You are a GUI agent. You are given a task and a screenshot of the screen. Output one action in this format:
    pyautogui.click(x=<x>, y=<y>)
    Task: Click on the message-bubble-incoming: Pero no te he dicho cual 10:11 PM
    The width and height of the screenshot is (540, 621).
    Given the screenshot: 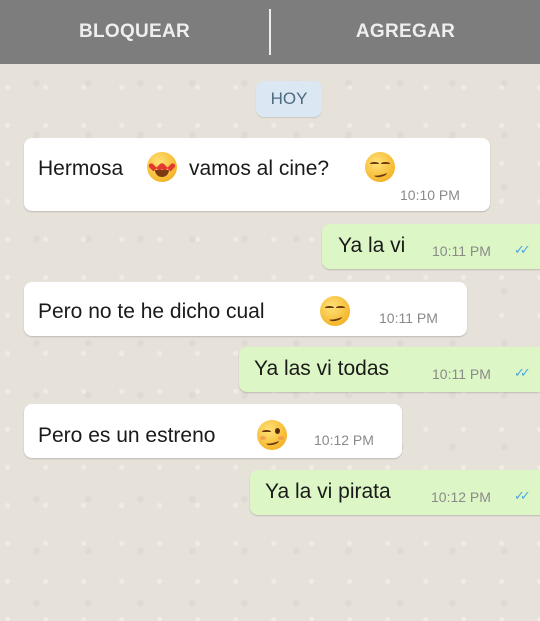 What is the action you would take?
    pyautogui.click(x=245, y=309)
    